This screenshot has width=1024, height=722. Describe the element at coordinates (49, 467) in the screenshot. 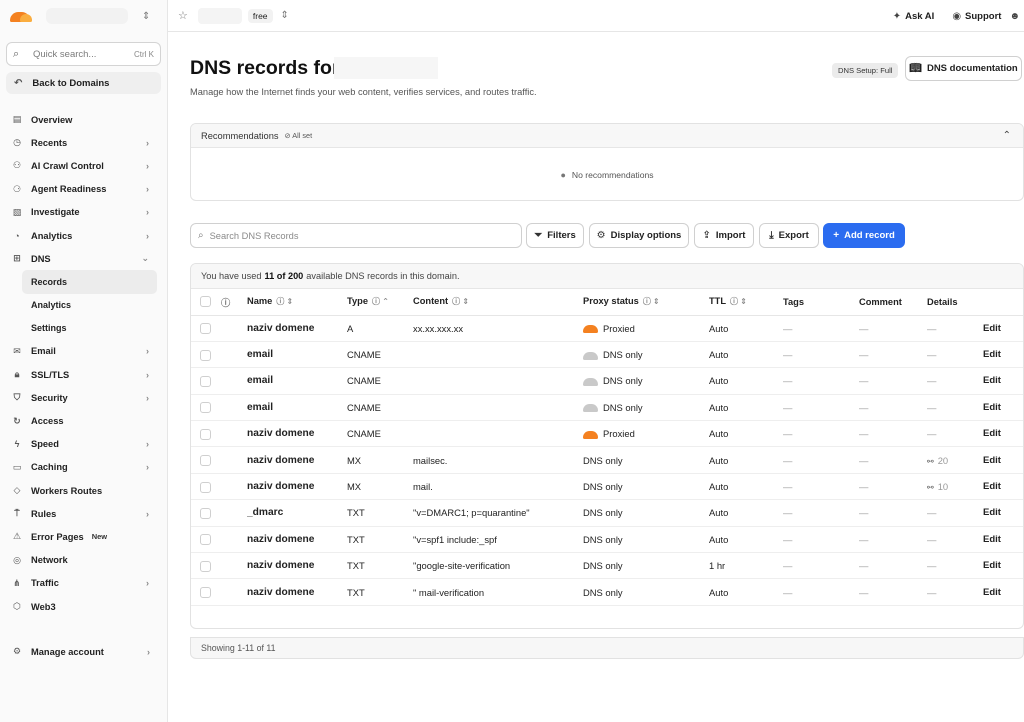

I see `sidebar-item-label: Caching` at that location.